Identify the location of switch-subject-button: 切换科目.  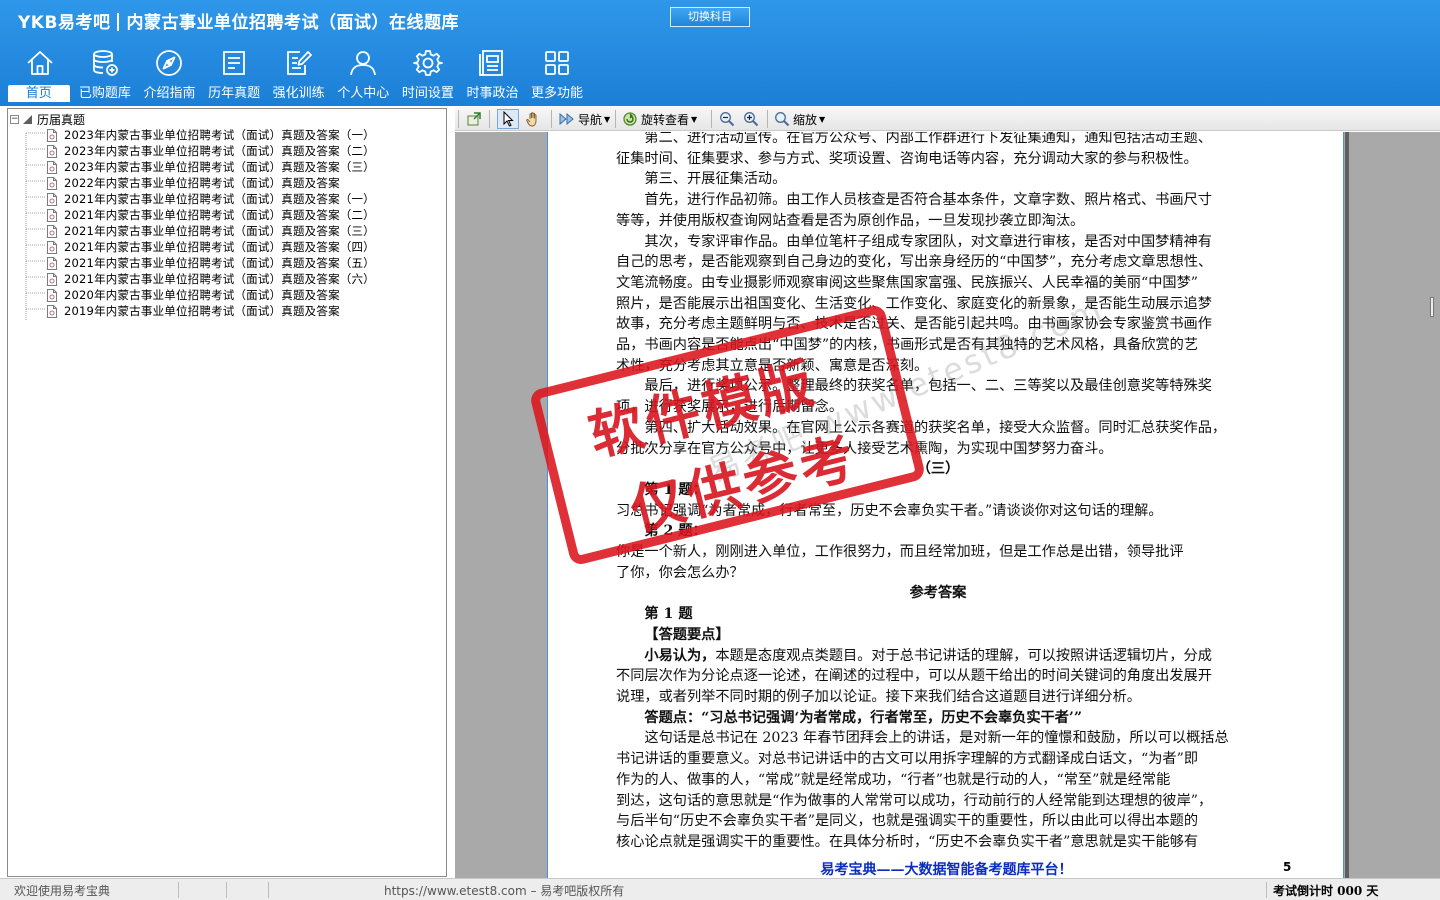
(710, 17).